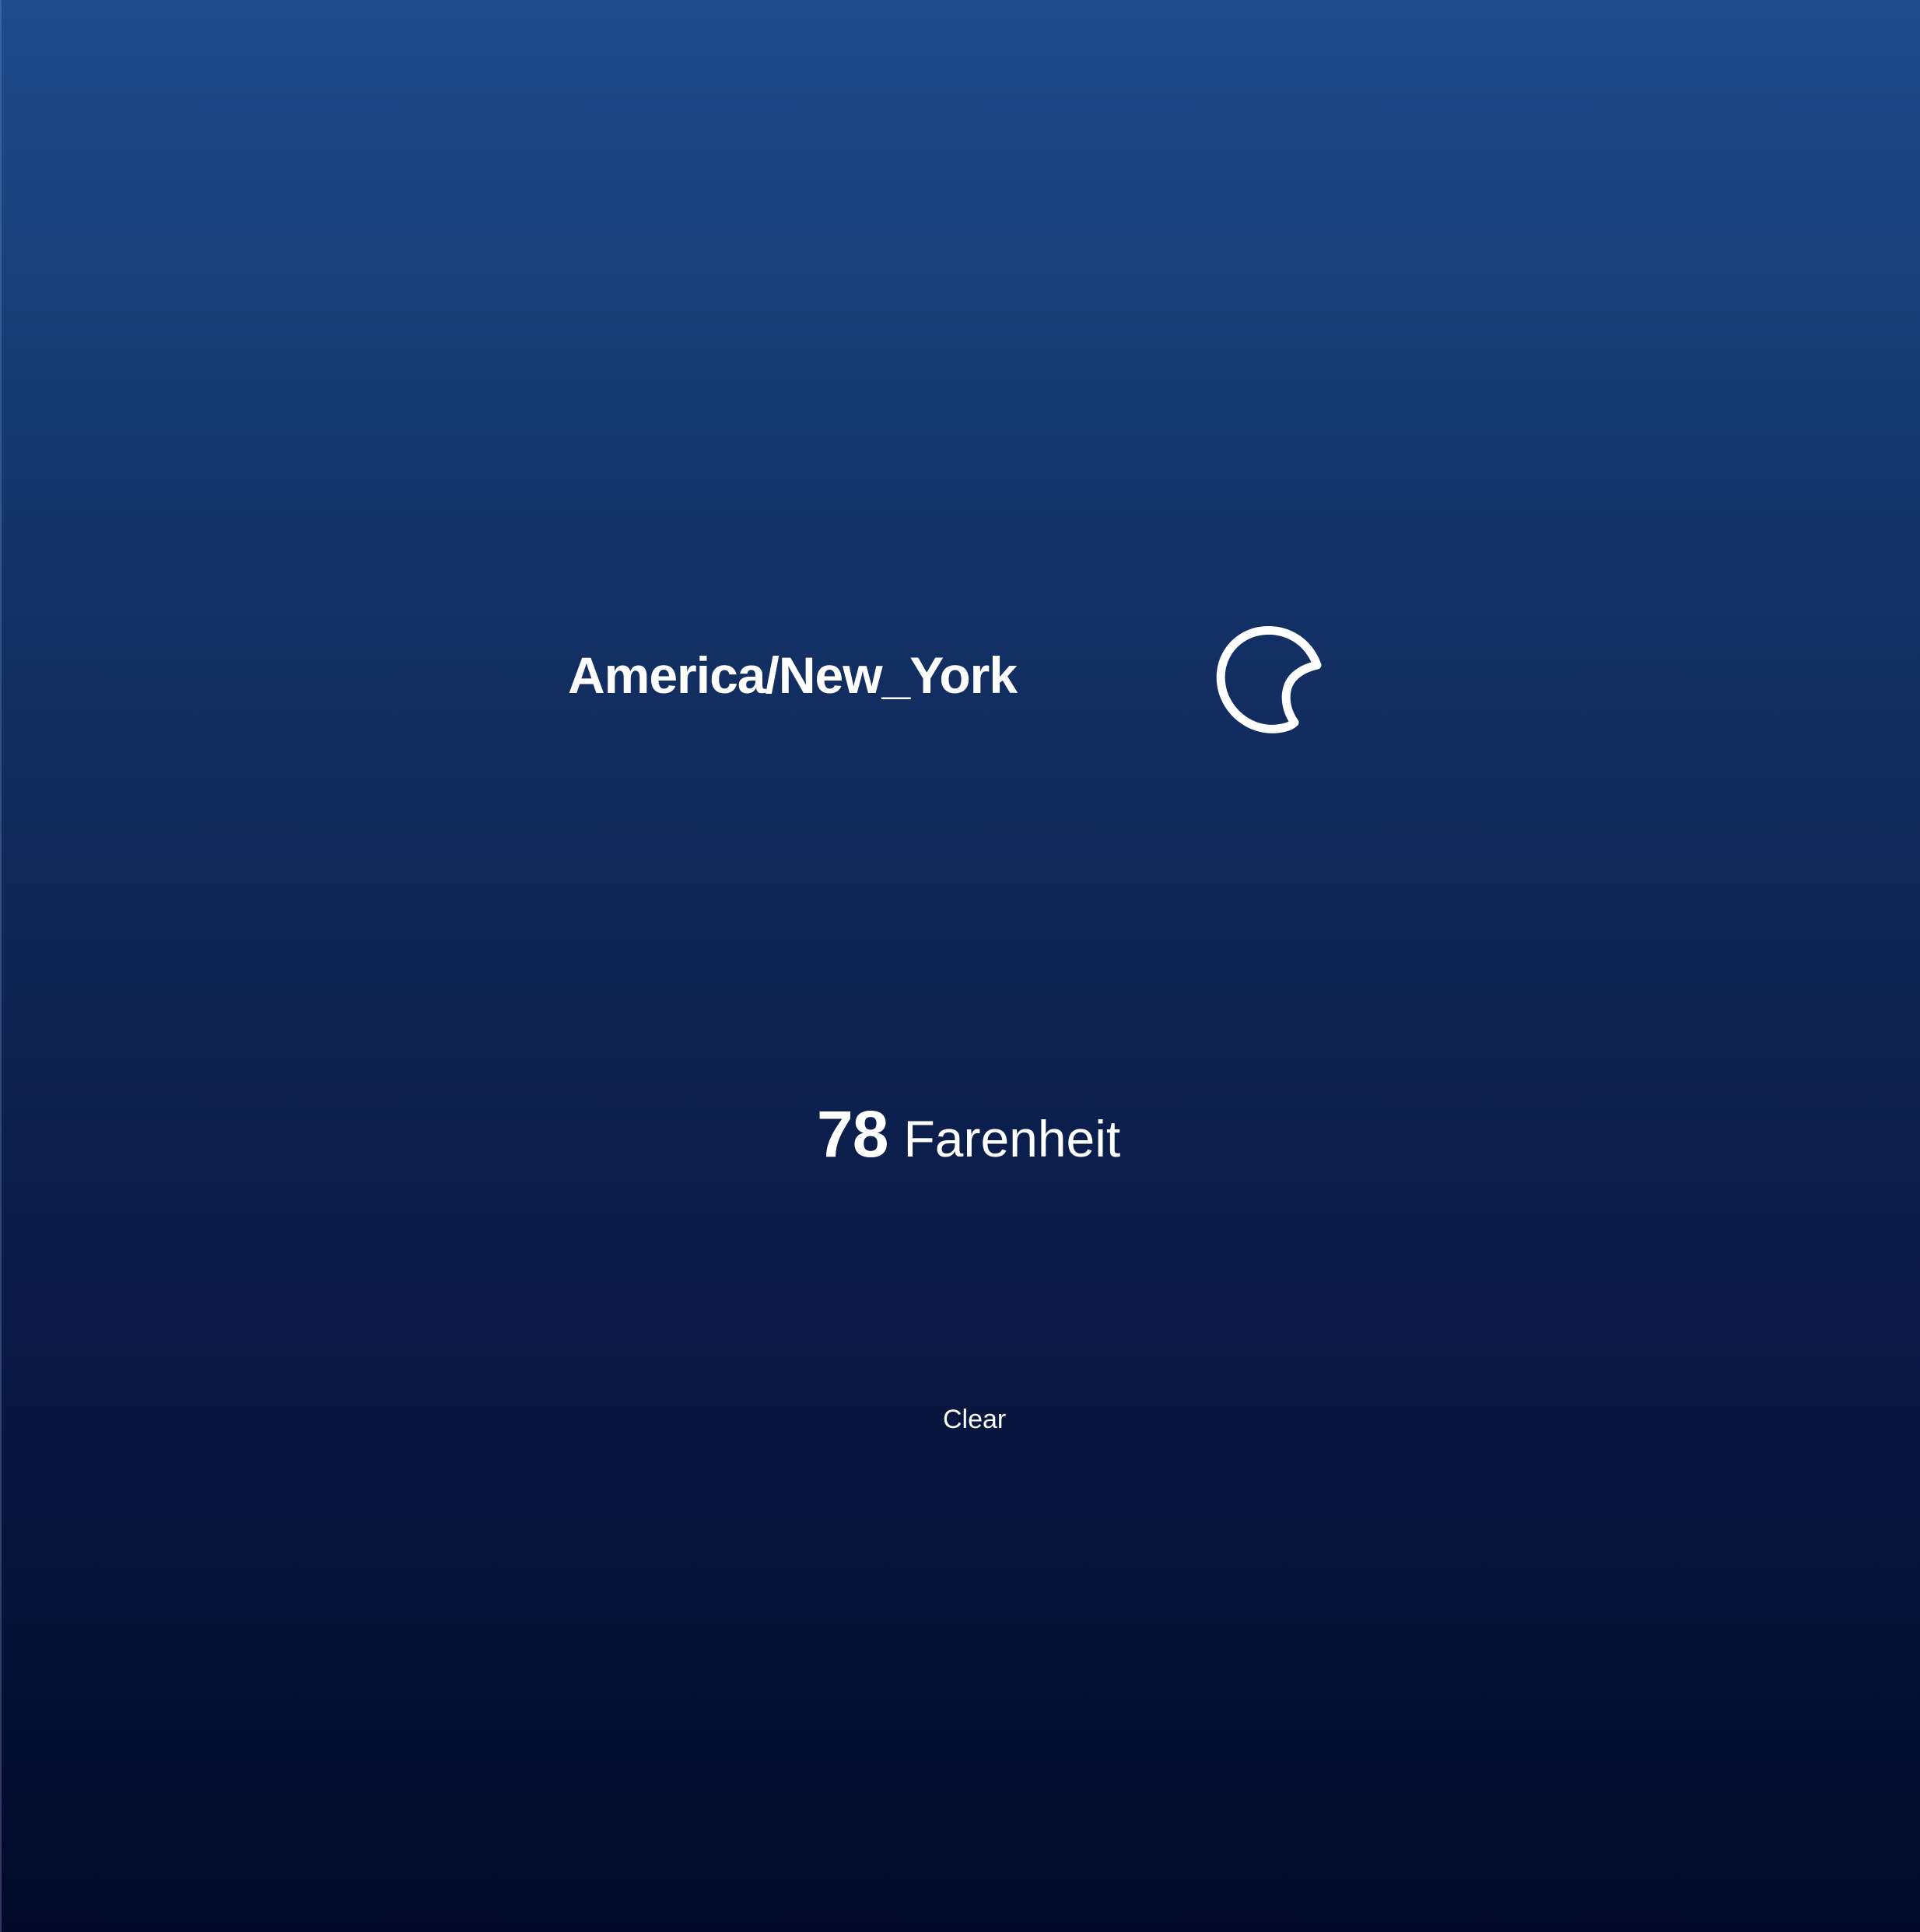  Describe the element at coordinates (975, 1419) in the screenshot. I see `weather-condition: Clear` at that location.